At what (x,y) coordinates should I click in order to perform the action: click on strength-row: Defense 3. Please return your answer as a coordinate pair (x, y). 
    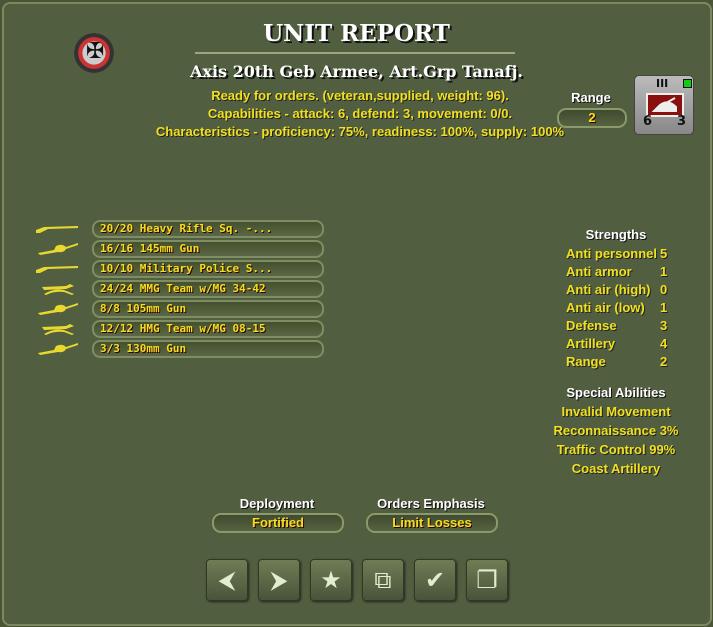
    Looking at the image, I should click on (618, 325).